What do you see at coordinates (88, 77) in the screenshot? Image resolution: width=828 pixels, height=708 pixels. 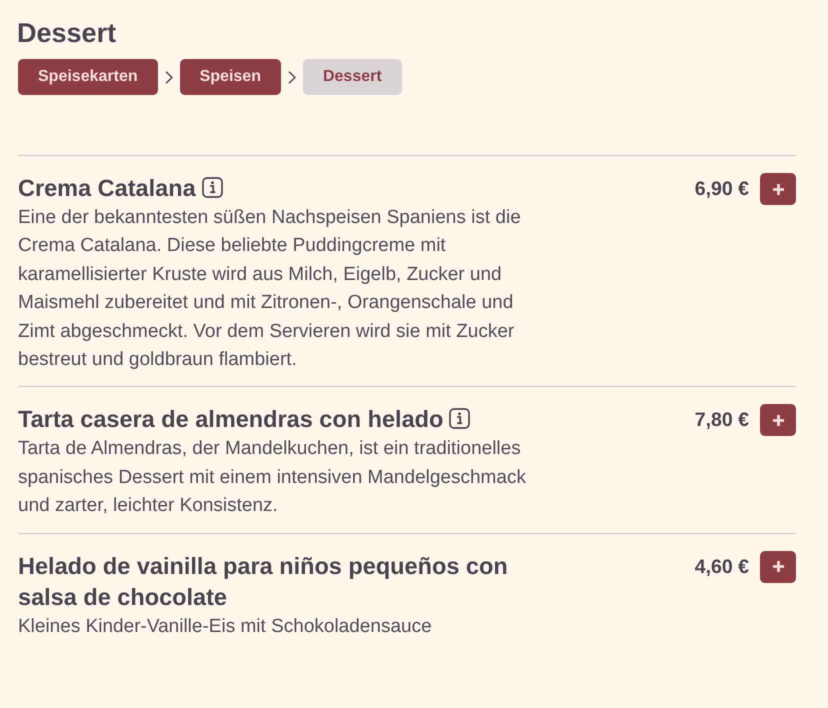 I see `breadcrumb-button: Speisekarten` at bounding box center [88, 77].